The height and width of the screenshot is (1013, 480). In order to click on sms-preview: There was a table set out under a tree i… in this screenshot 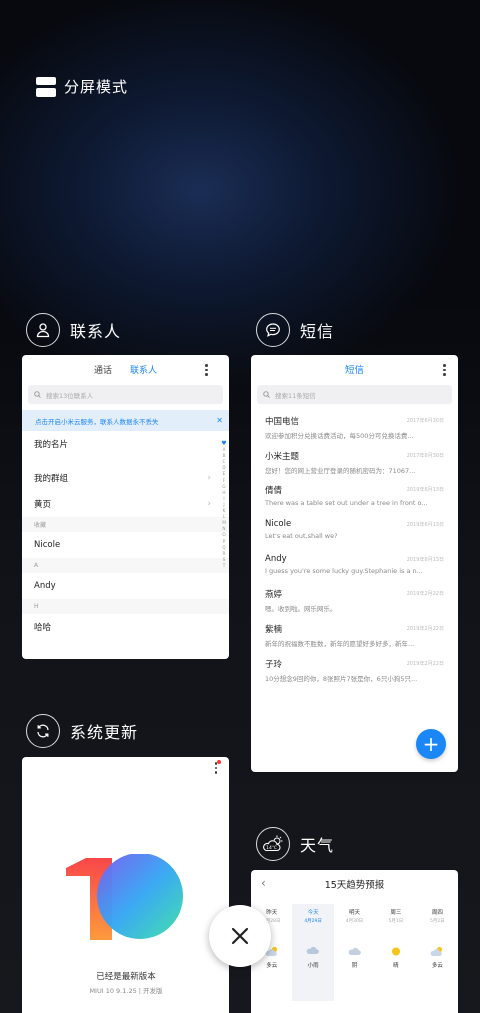, I will do `click(346, 503)`.